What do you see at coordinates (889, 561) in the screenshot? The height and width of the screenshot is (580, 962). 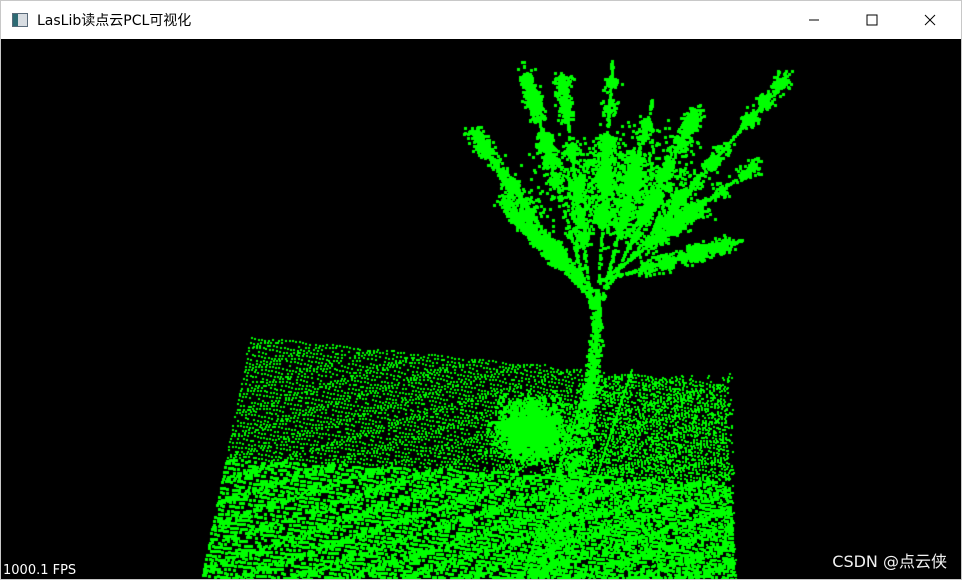 I see `csdn-watermark: CSDN @点云侠` at bounding box center [889, 561].